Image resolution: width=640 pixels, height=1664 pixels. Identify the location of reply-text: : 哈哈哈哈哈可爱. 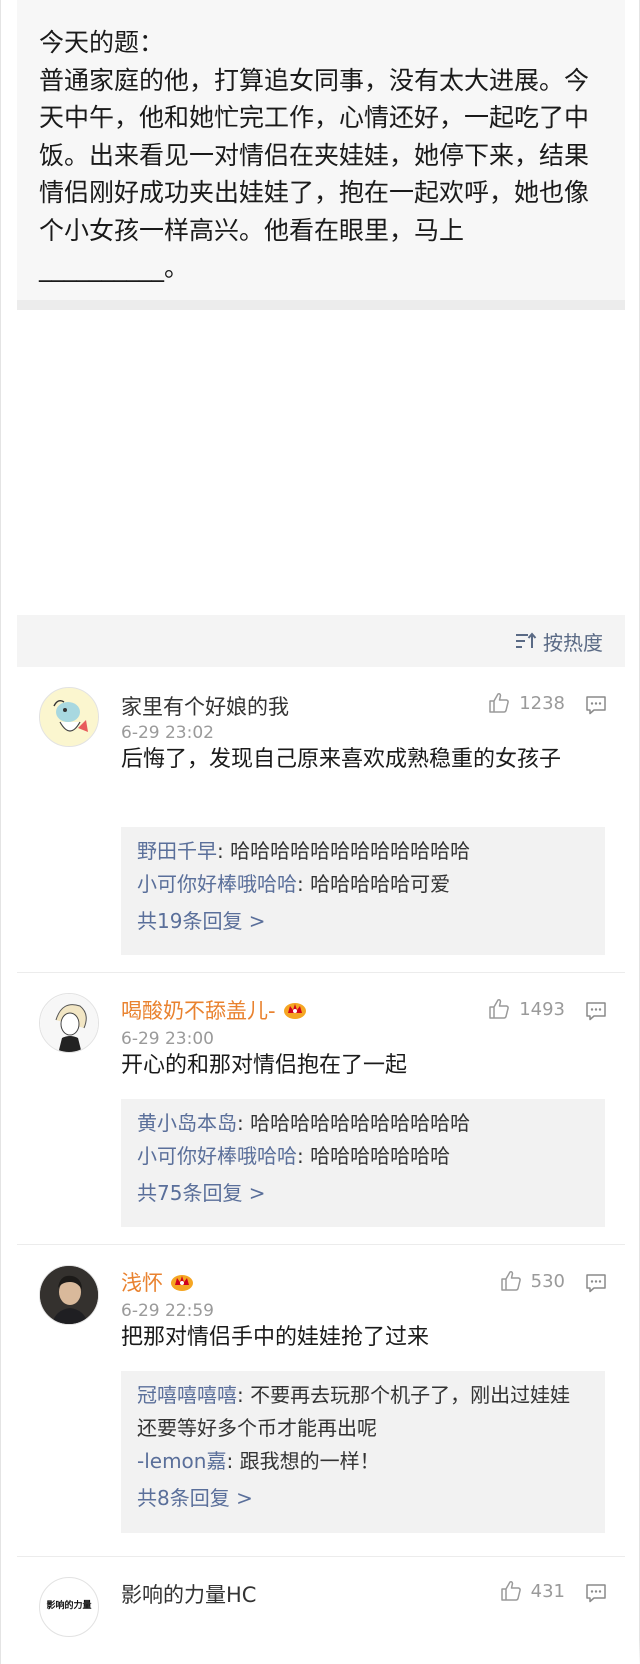
(374, 884).